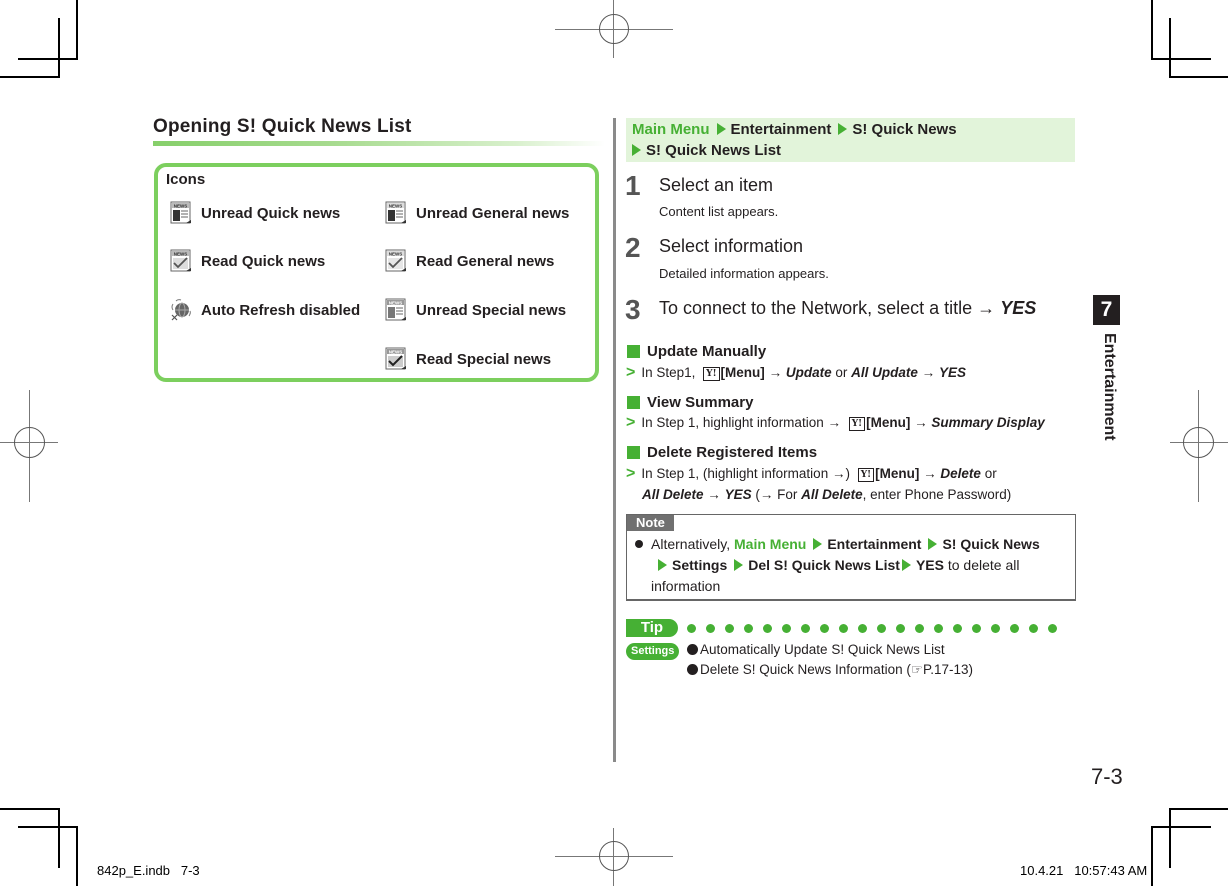 The width and height of the screenshot is (1228, 886). What do you see at coordinates (247, 261) in the screenshot?
I see `icon-legend-item: NEWS Read Quick news` at bounding box center [247, 261].